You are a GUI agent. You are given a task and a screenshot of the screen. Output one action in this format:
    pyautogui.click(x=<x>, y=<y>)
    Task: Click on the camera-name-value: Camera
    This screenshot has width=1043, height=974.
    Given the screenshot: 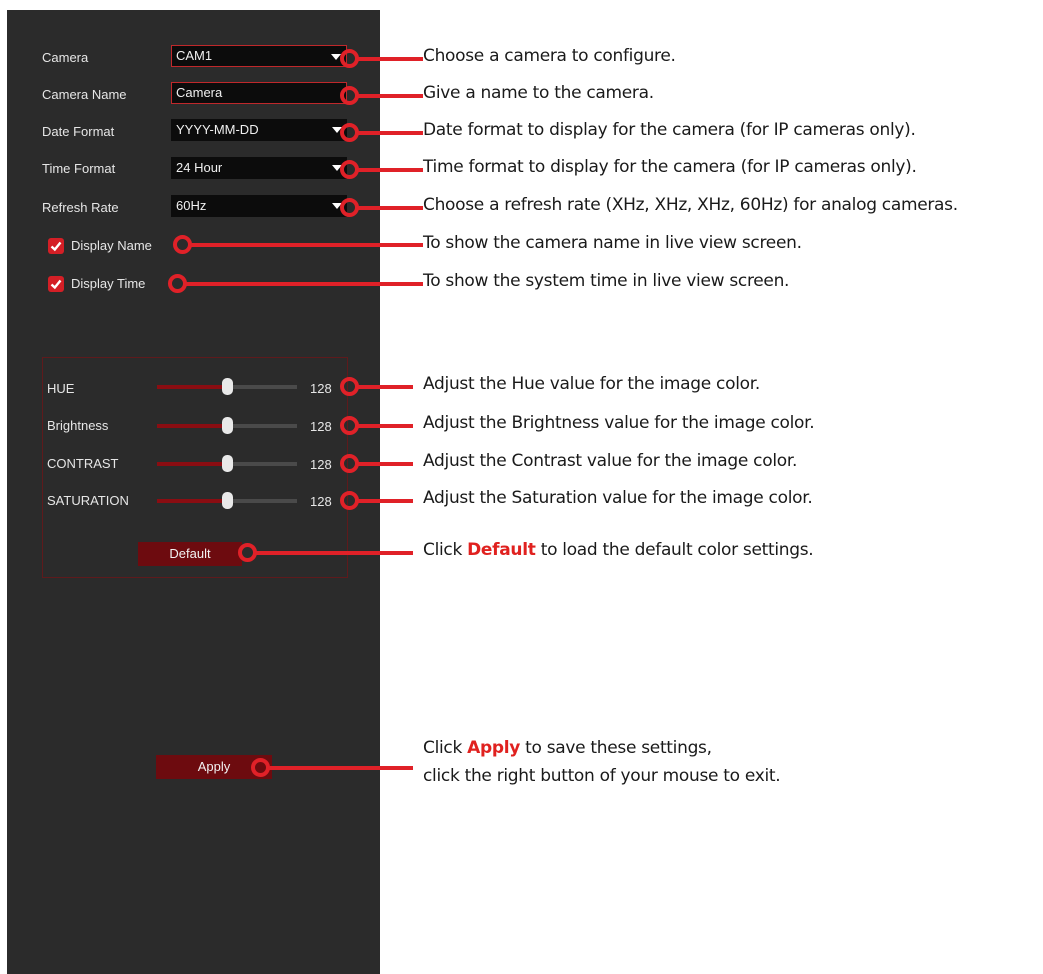 What is the action you would take?
    pyautogui.click(x=199, y=92)
    